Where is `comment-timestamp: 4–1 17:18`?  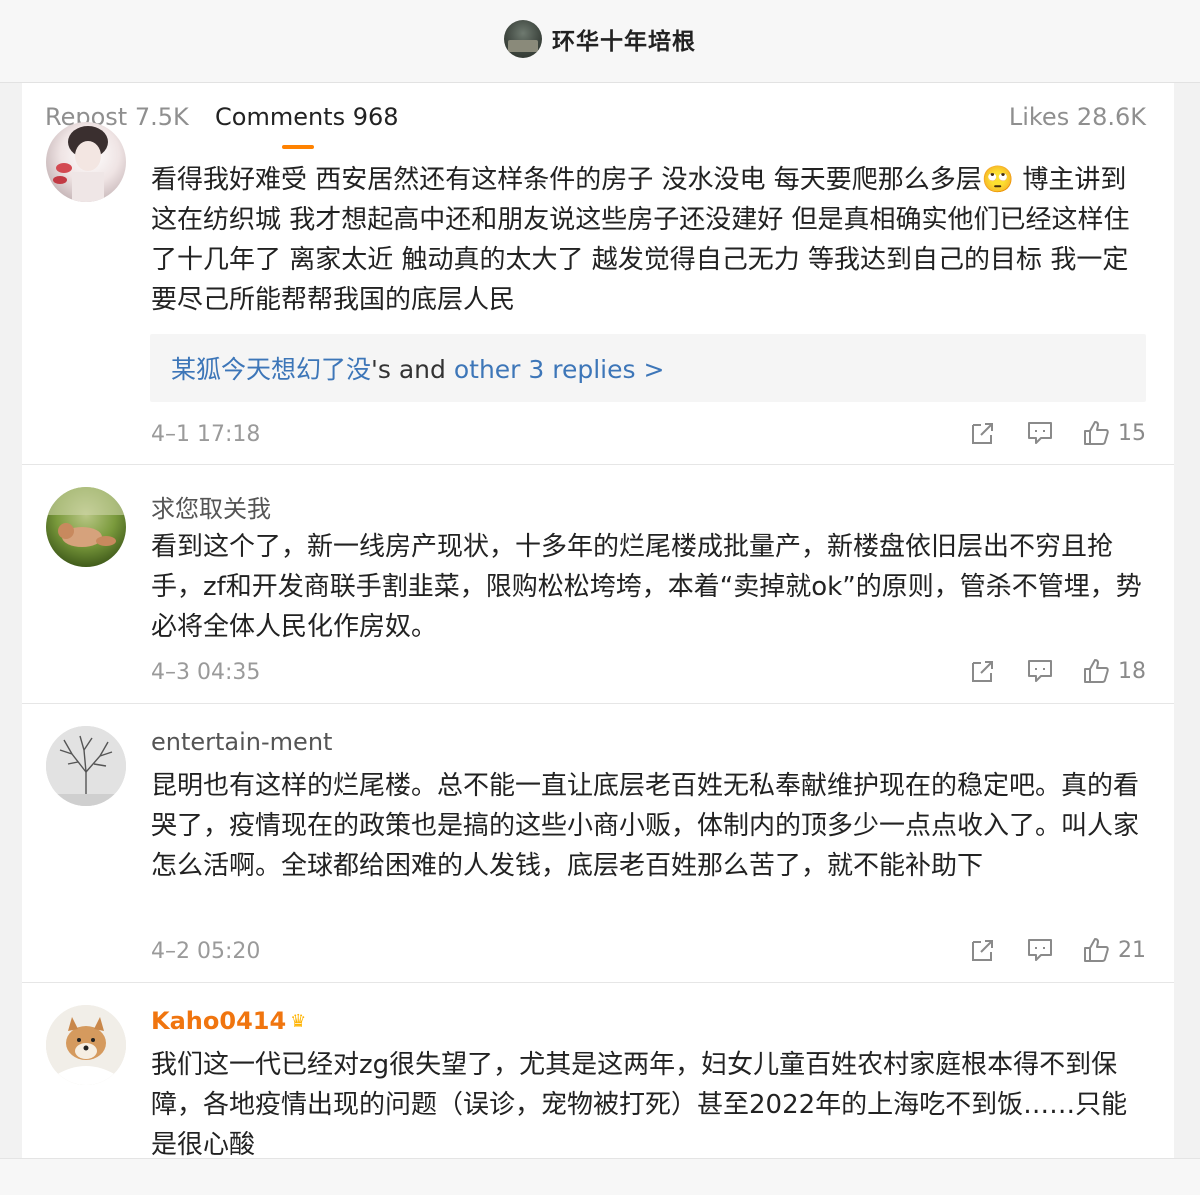
comment-timestamp: 4–1 17:18 is located at coordinates (206, 434).